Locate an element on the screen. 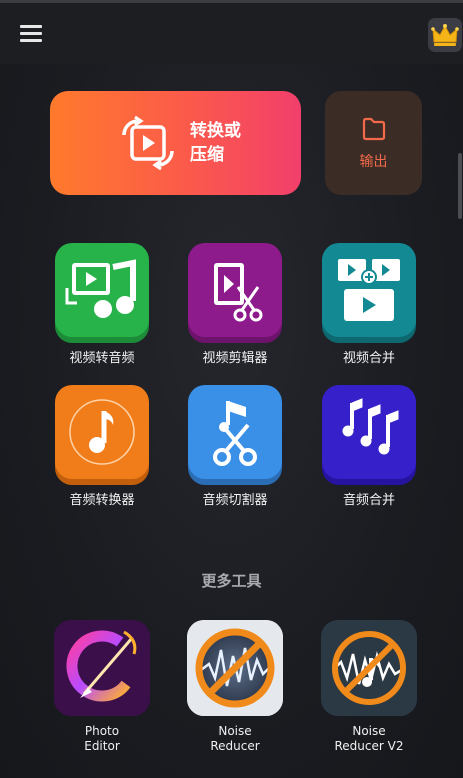 This screenshot has height=778, width=463. video-cutter-icon is located at coordinates (235, 290).